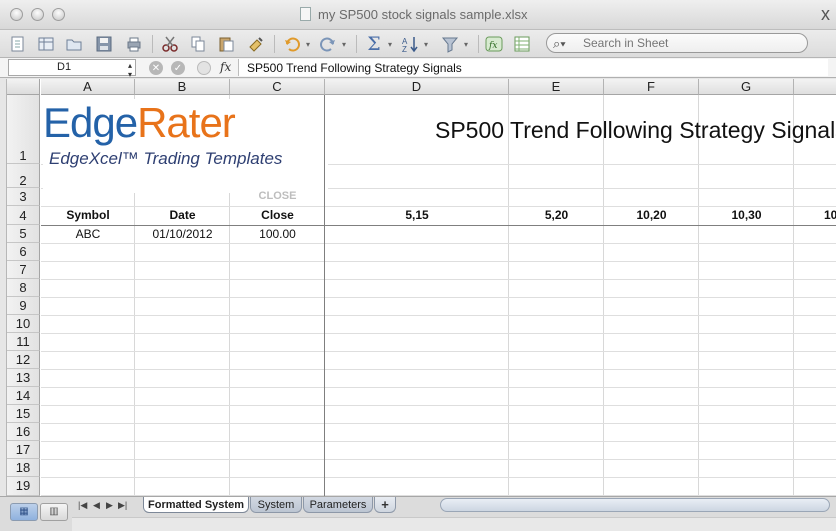 This screenshot has width=836, height=531. Describe the element at coordinates (356, 44) in the screenshot. I see `toolbar-separator` at that location.